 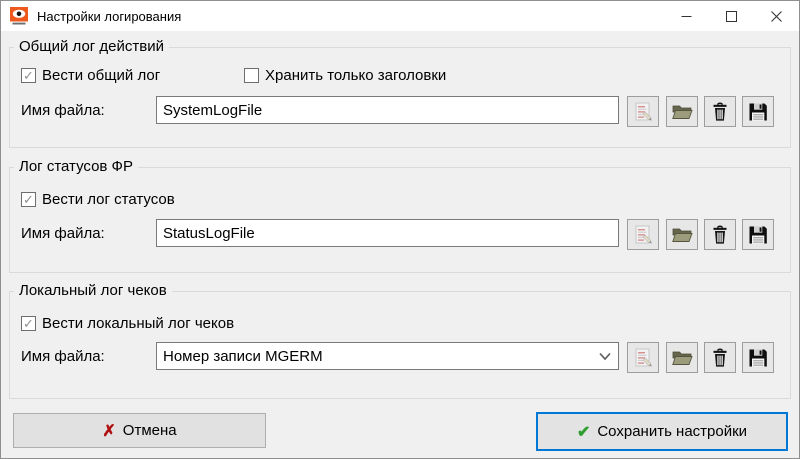 I want to click on group-title: Локальный лог чеков, so click(x=93, y=290).